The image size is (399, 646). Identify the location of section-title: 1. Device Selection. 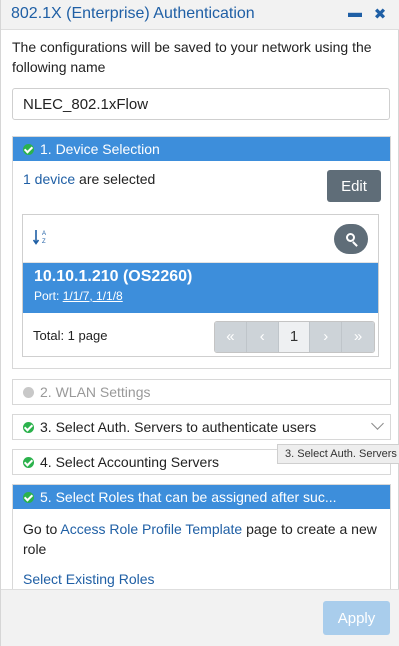
(100, 149).